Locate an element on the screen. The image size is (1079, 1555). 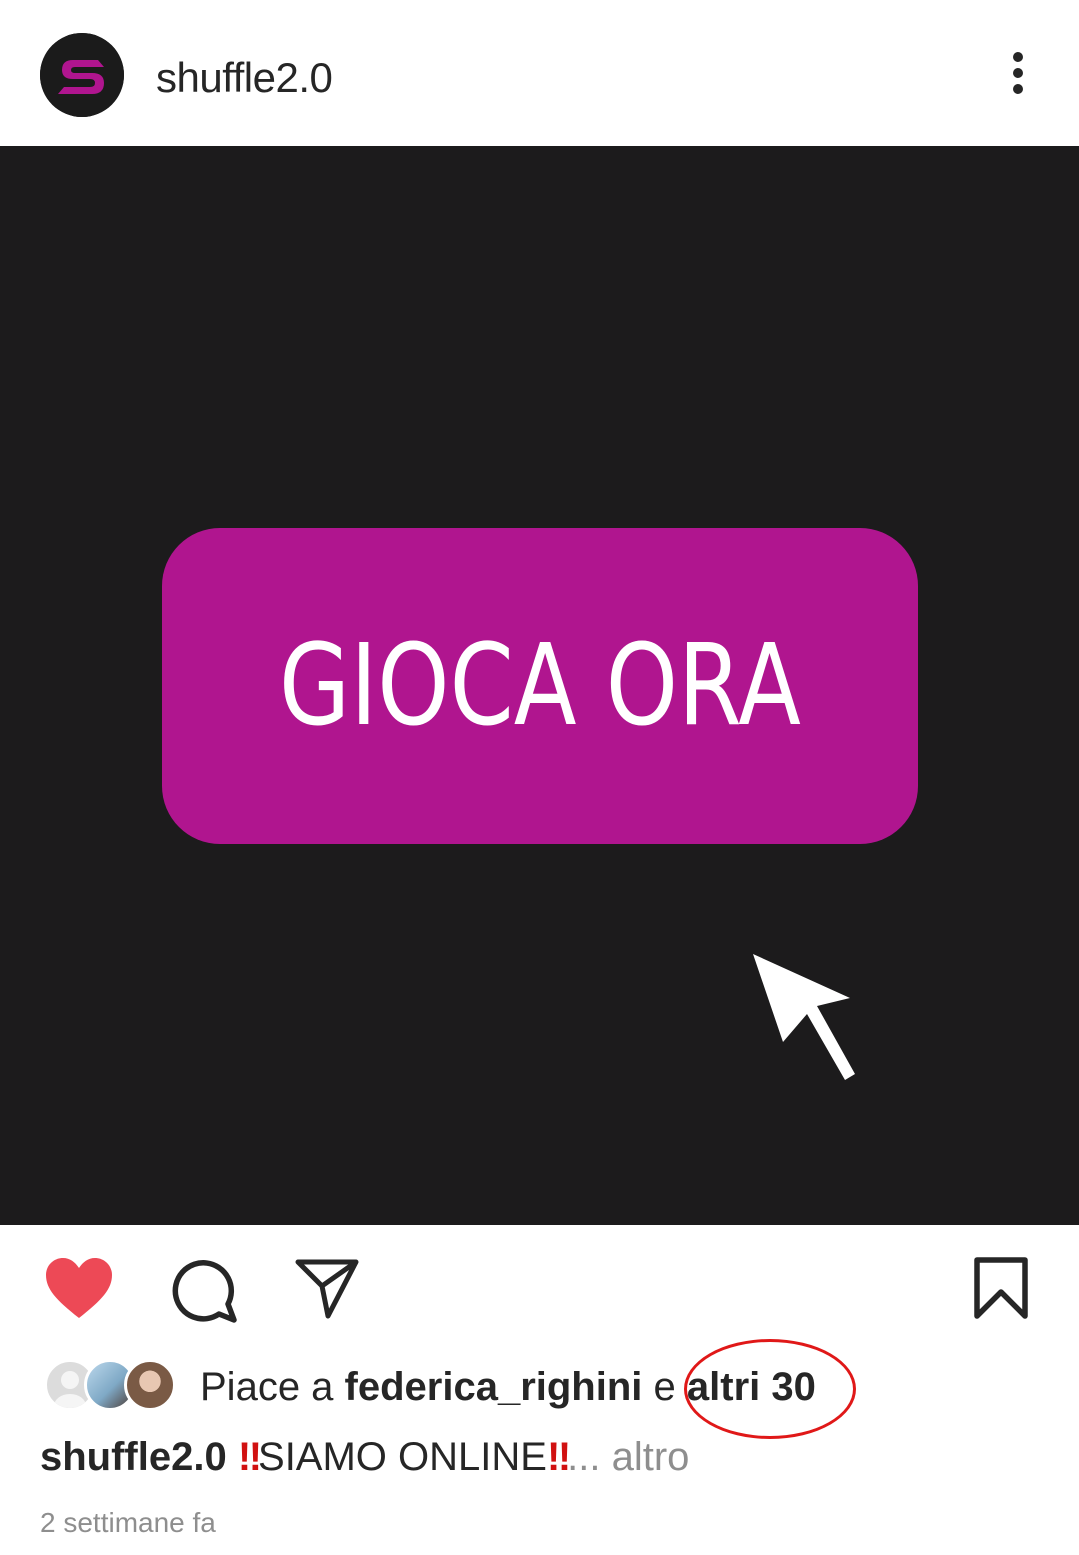
play-now-graphic: GIOCA ORA is located at coordinates (540, 686).